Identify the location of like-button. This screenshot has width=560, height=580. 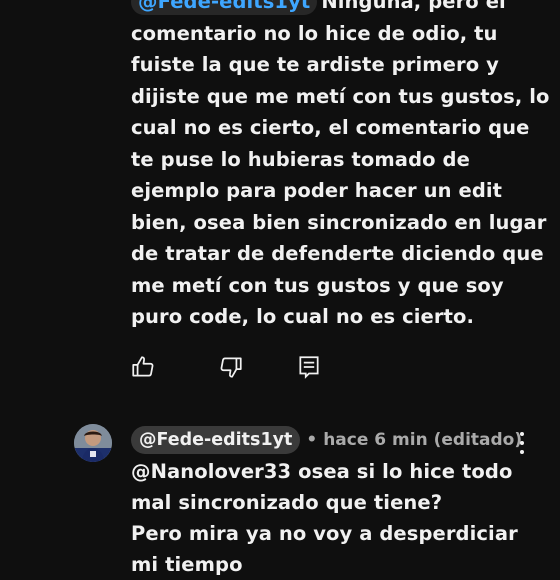
(143, 367).